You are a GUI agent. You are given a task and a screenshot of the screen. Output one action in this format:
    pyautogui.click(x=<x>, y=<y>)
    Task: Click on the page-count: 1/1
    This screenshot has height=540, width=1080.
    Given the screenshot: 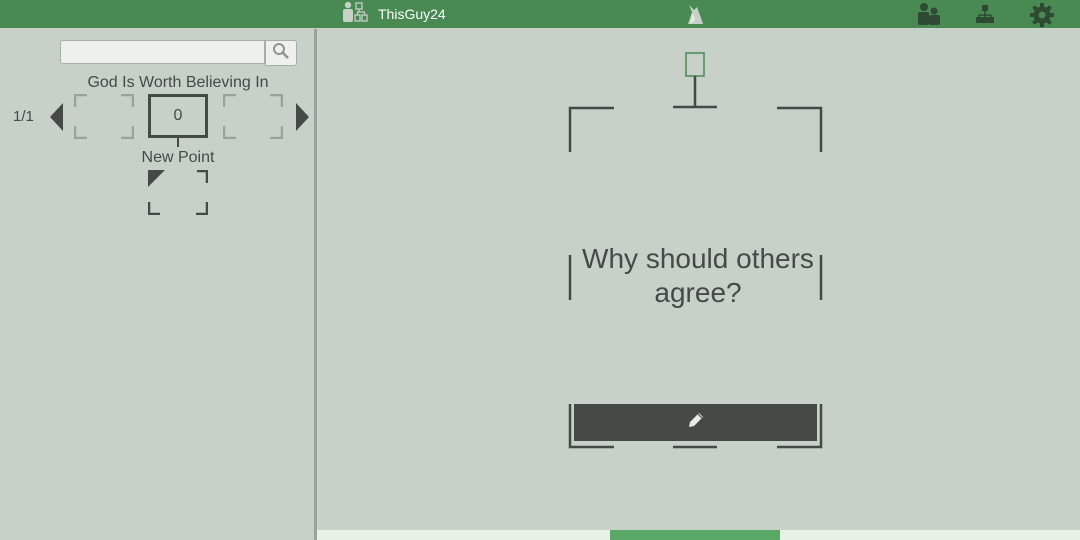 What is the action you would take?
    pyautogui.click(x=23, y=116)
    